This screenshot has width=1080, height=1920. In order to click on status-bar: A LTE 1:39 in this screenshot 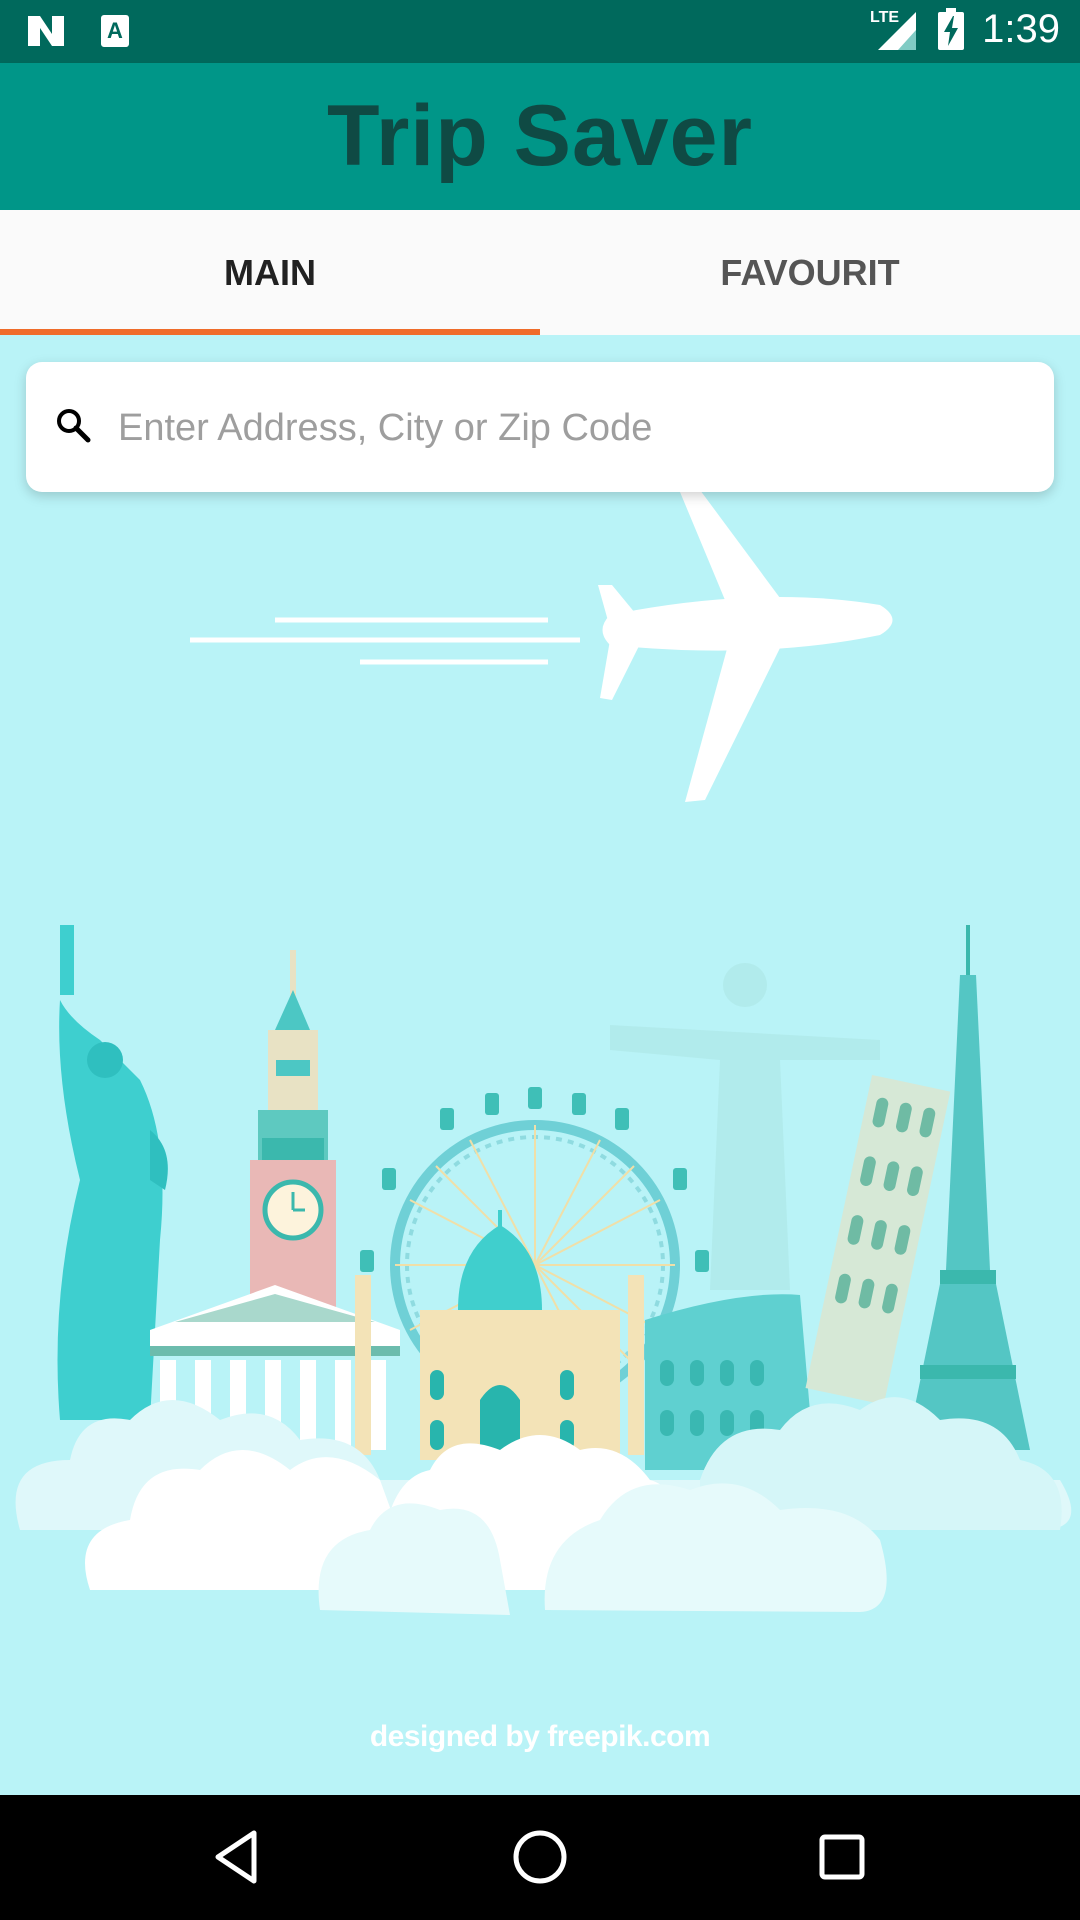, I will do `click(540, 31)`.